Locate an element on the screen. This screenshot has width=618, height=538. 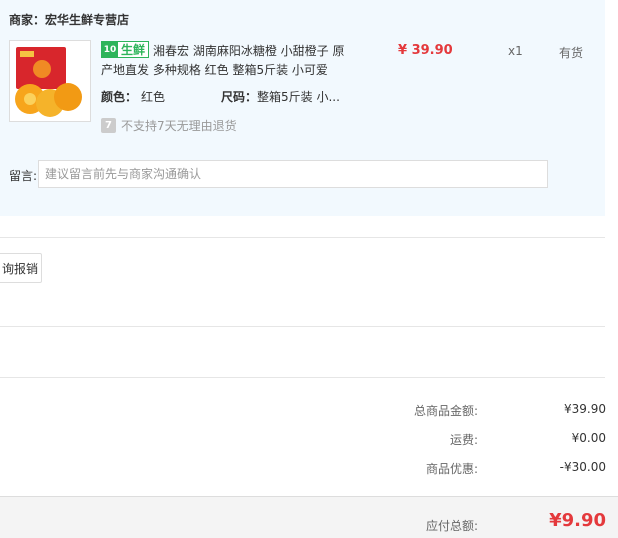
goods-total-row: 总商品金额: ¥39.90 is located at coordinates (309, 412).